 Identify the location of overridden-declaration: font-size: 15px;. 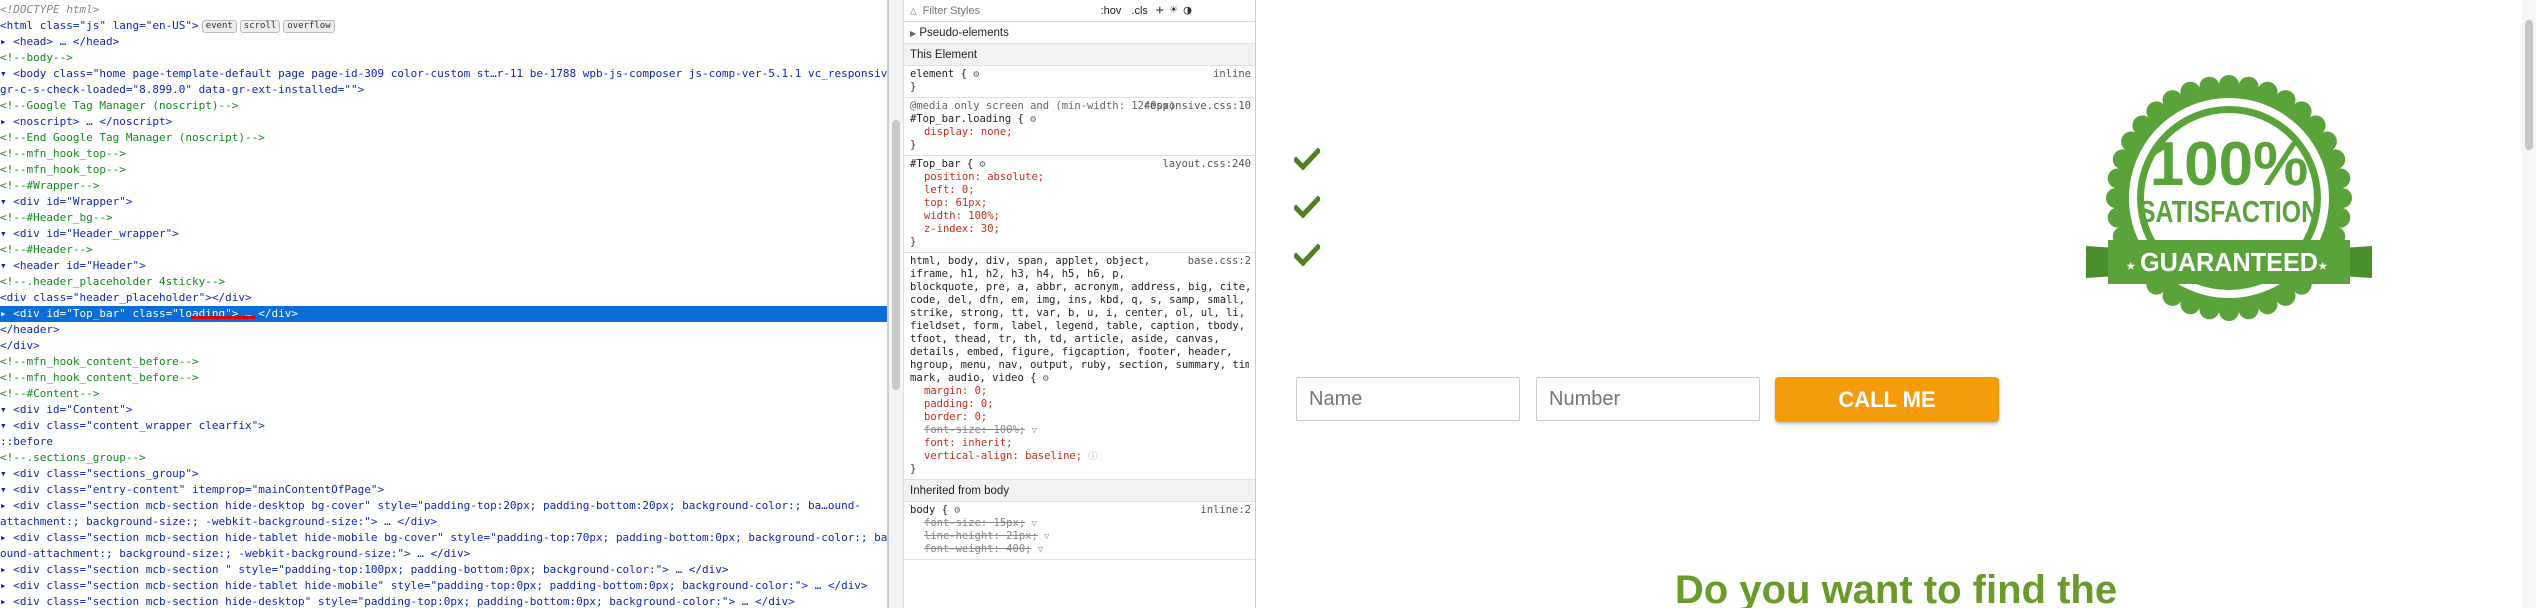
(974, 523).